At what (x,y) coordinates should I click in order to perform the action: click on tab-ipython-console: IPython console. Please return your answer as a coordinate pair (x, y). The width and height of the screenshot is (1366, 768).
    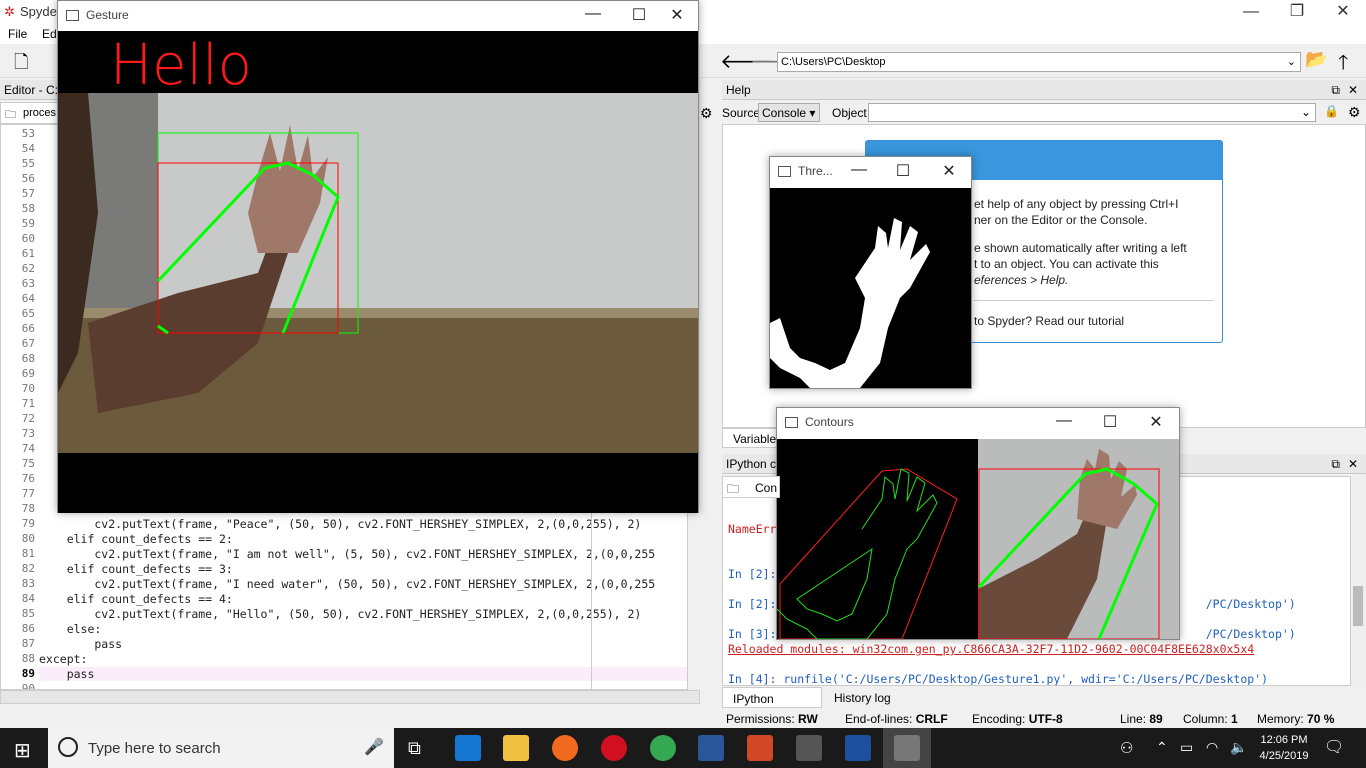
    Looking at the image, I should click on (772, 703).